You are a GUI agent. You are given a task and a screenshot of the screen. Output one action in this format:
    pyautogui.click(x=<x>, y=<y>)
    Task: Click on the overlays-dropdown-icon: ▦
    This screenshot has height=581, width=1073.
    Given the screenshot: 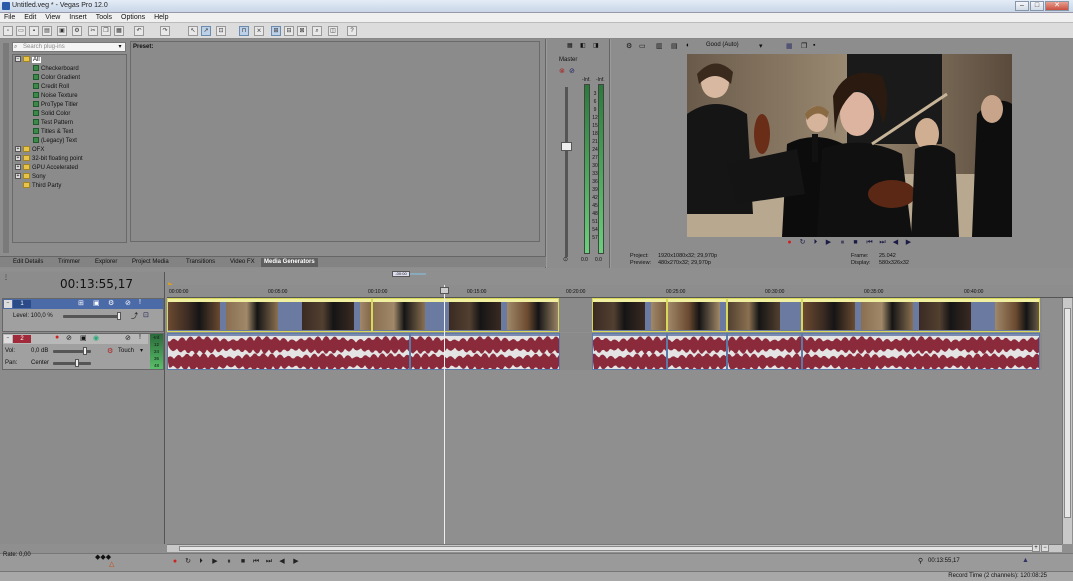 What is the action you would take?
    pyautogui.click(x=789, y=46)
    